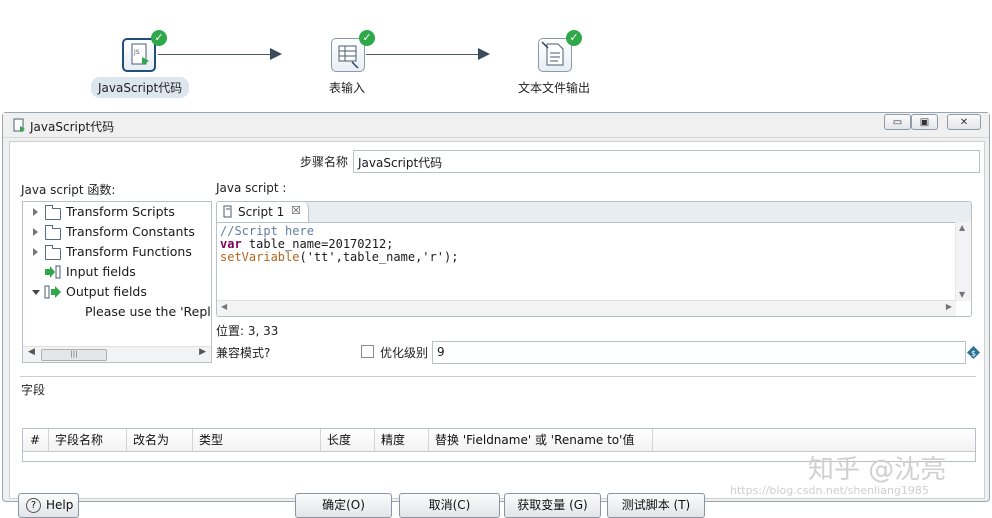 The height and width of the screenshot is (518, 992). What do you see at coordinates (148, 311) in the screenshot?
I see `tree-item-label: Please use the 'Replac` at bounding box center [148, 311].